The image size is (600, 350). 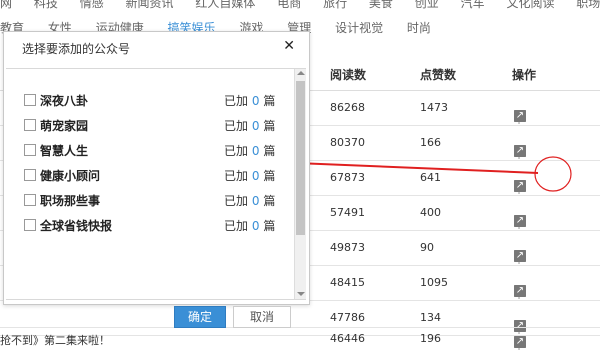 I want to click on account-name: 智慧人生, so click(x=64, y=151).